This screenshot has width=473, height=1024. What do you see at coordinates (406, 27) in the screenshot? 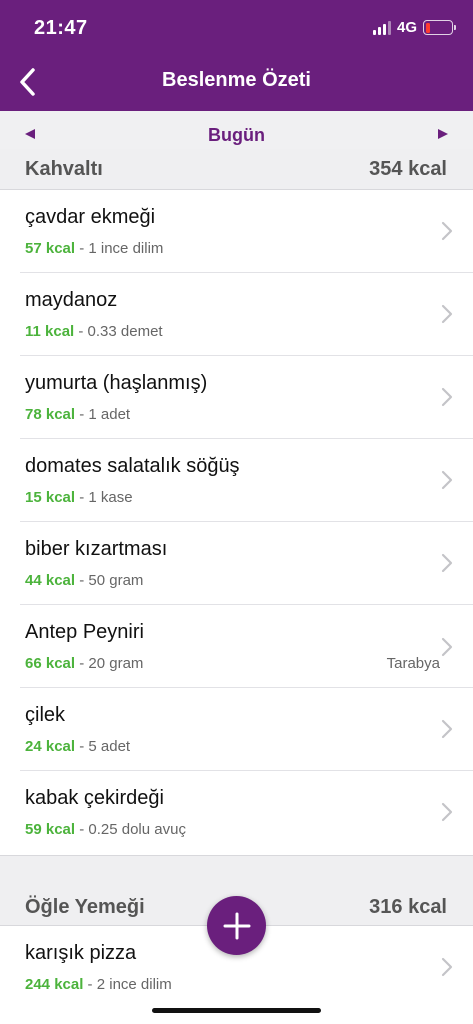
I see `network-type: 4G` at bounding box center [406, 27].